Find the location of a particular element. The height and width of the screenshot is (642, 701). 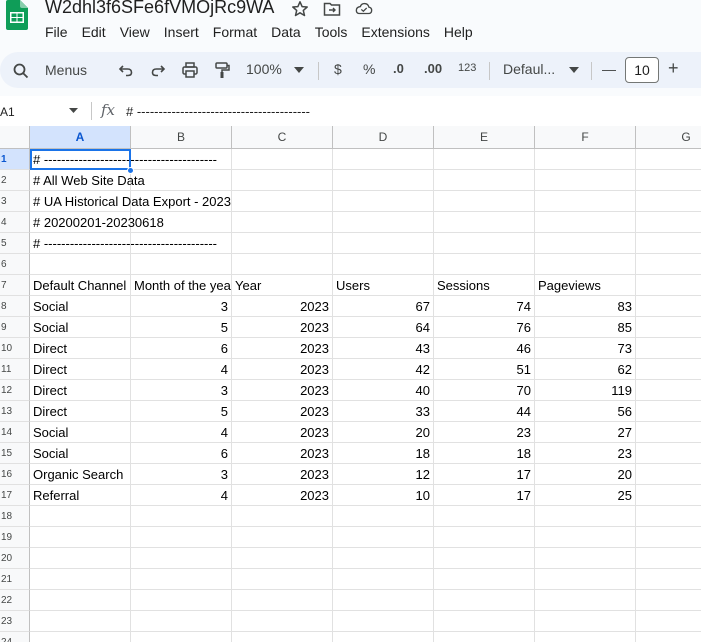

cell-b9: 5 is located at coordinates (181, 327).